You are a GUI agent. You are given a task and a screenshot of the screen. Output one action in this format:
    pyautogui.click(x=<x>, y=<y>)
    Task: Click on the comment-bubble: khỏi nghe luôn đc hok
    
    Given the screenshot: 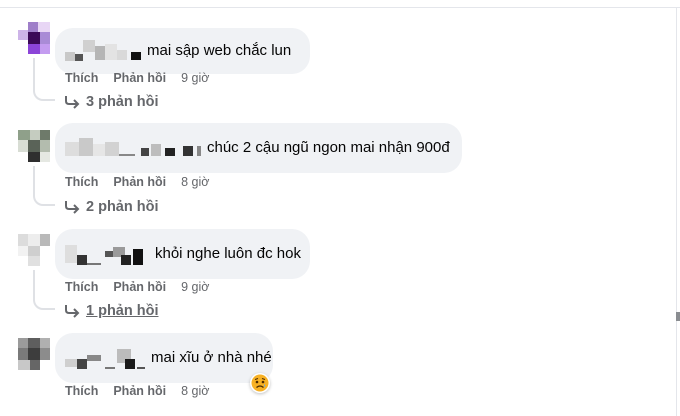 What is the action you would take?
    pyautogui.click(x=182, y=254)
    